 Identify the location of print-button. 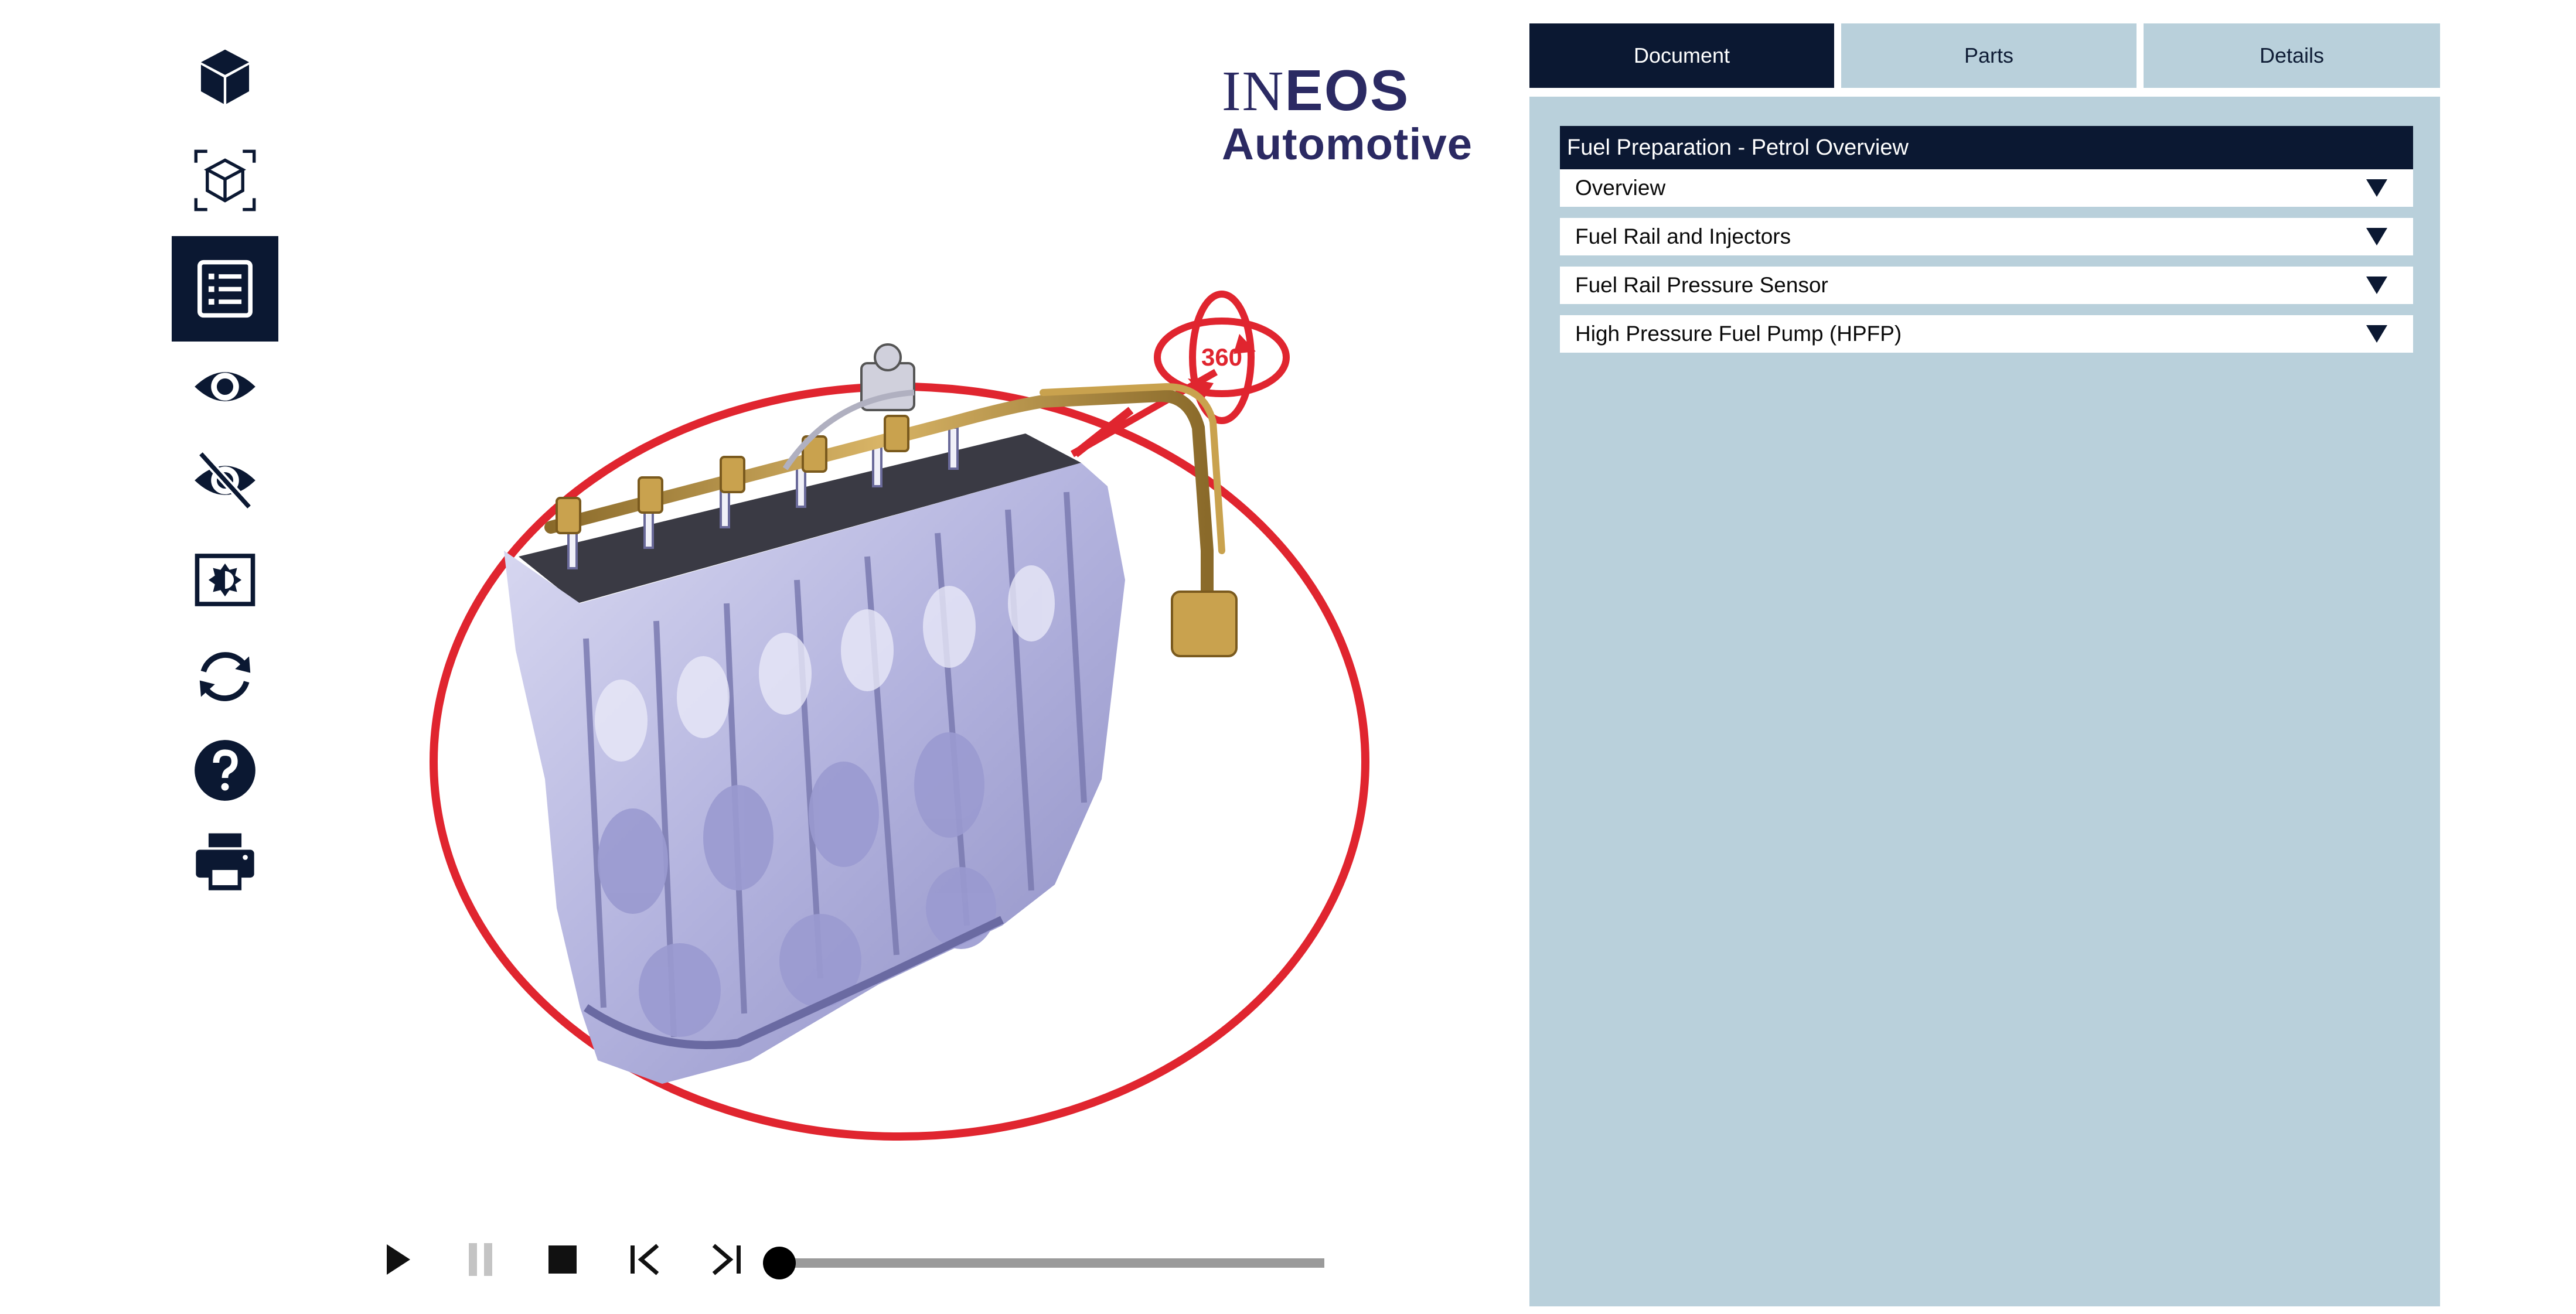
(225, 861).